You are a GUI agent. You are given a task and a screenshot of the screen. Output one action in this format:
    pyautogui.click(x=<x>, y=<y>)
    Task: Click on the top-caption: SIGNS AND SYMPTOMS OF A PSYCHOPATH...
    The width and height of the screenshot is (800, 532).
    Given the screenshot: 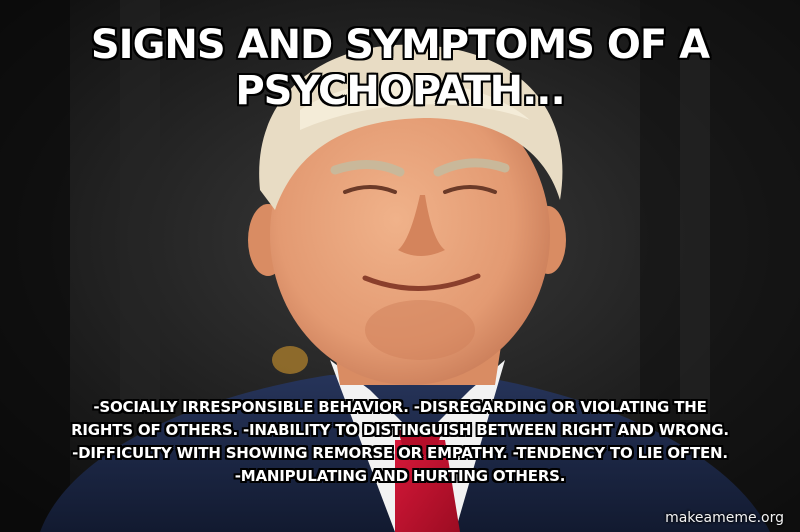 What is the action you would take?
    pyautogui.click(x=400, y=68)
    